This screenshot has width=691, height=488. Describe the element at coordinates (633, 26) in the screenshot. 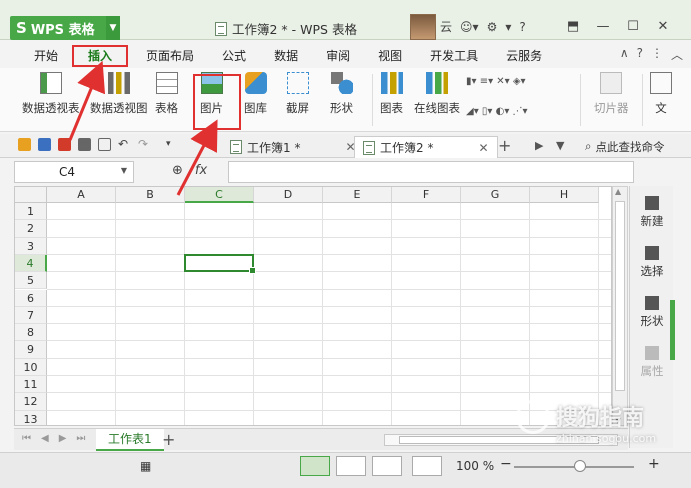

I see `maximize-icon: ☐` at that location.